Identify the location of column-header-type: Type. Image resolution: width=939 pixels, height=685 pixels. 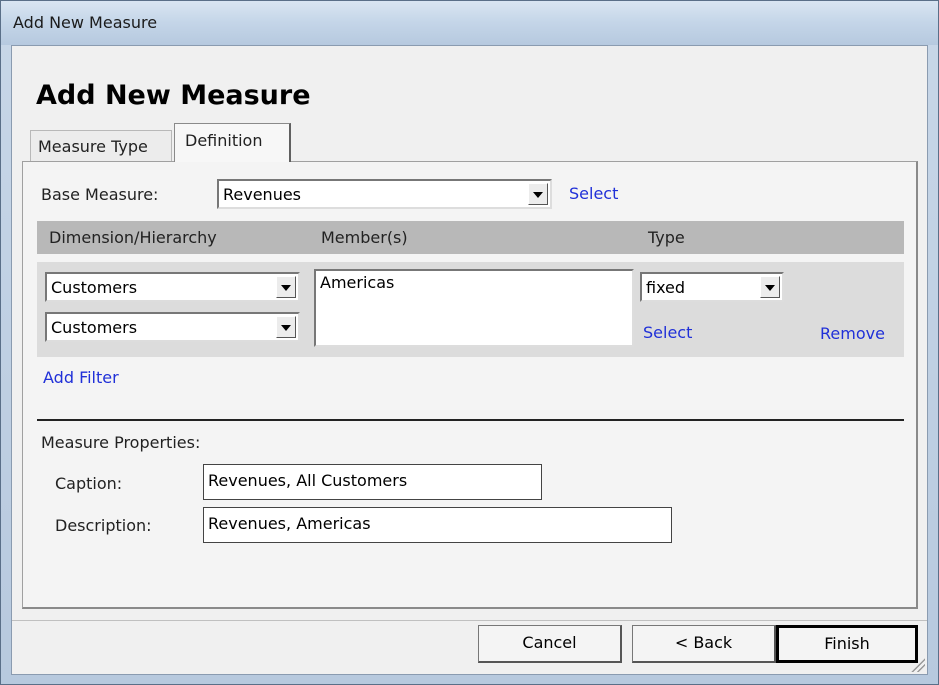
(666, 237).